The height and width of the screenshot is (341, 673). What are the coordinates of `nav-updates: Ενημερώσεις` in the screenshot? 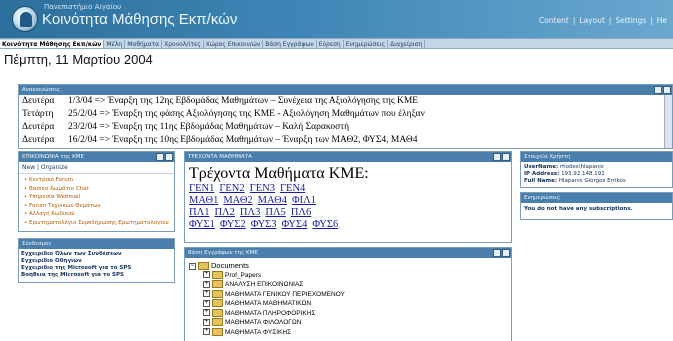 It's located at (366, 44).